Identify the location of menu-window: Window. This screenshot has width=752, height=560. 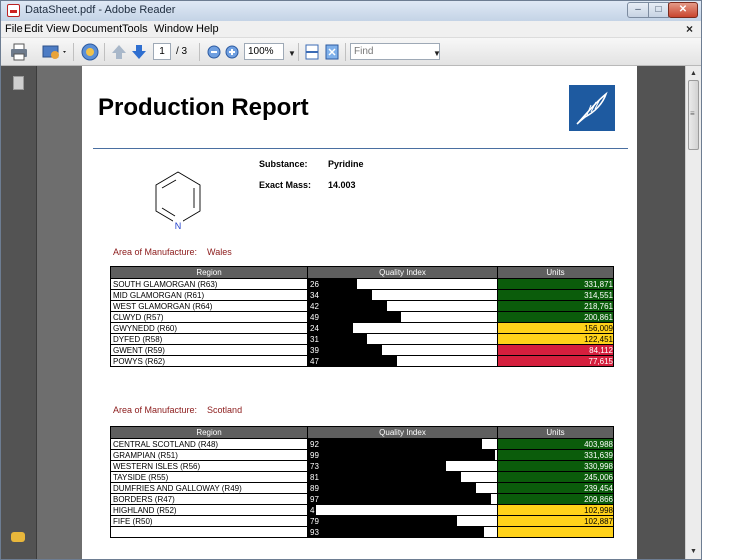
(173, 29).